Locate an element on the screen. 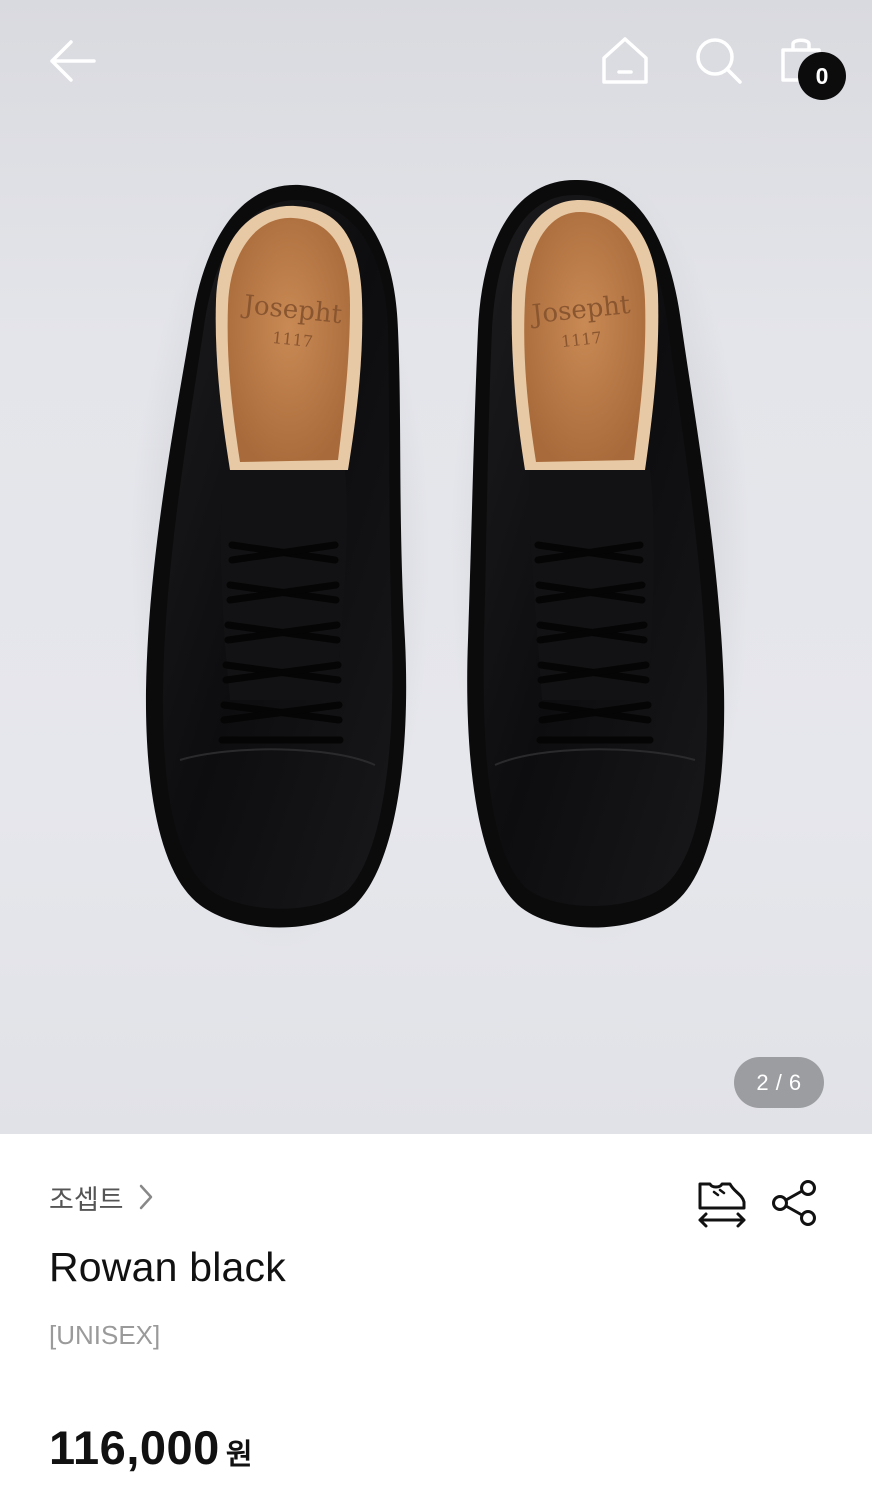 This screenshot has height=1500, width=872. brand-link: 조셉트 is located at coordinates (101, 1197).